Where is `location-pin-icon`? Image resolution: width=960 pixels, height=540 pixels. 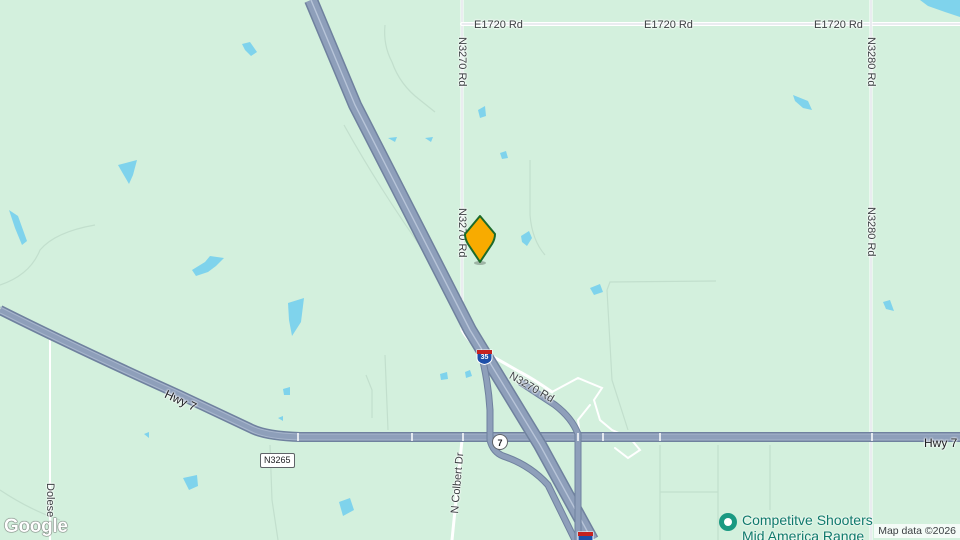 location-pin-icon is located at coordinates (480, 241).